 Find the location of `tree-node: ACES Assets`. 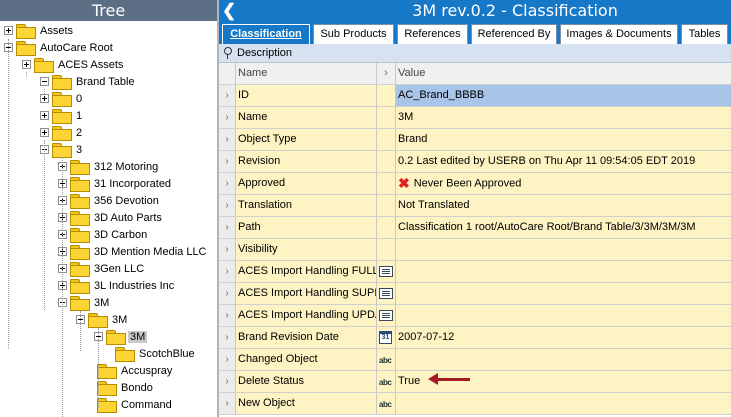

tree-node: ACES Assets is located at coordinates (73, 64).